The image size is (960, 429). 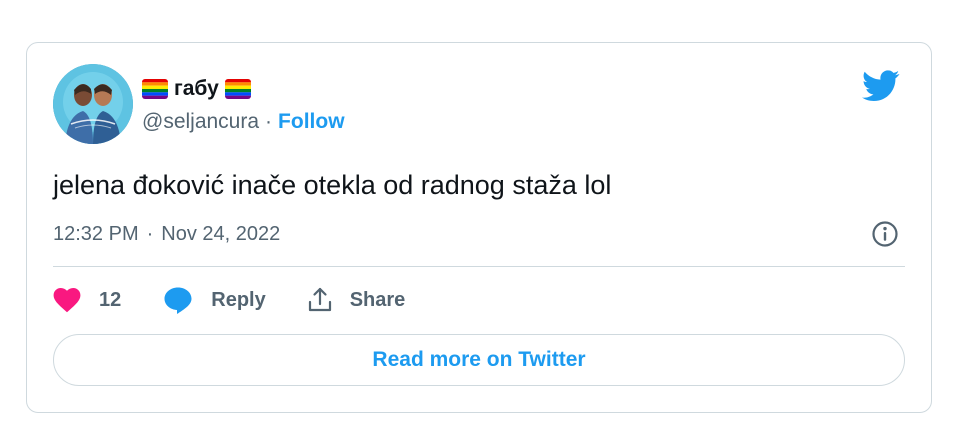 I want to click on display-name: габу, so click(x=196, y=88).